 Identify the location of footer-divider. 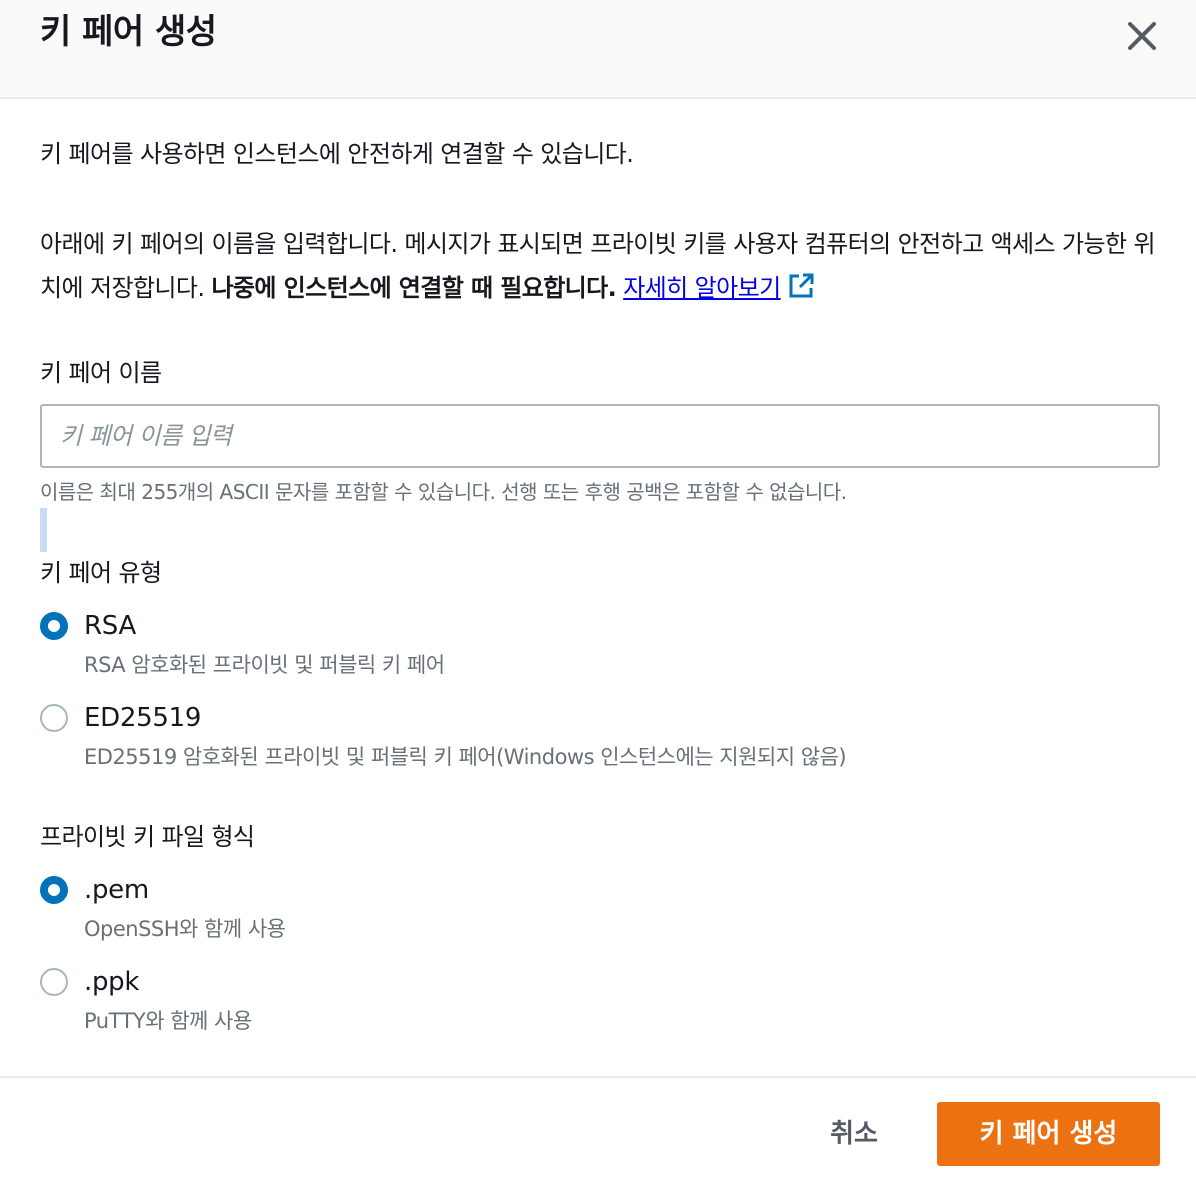
(598, 1077).